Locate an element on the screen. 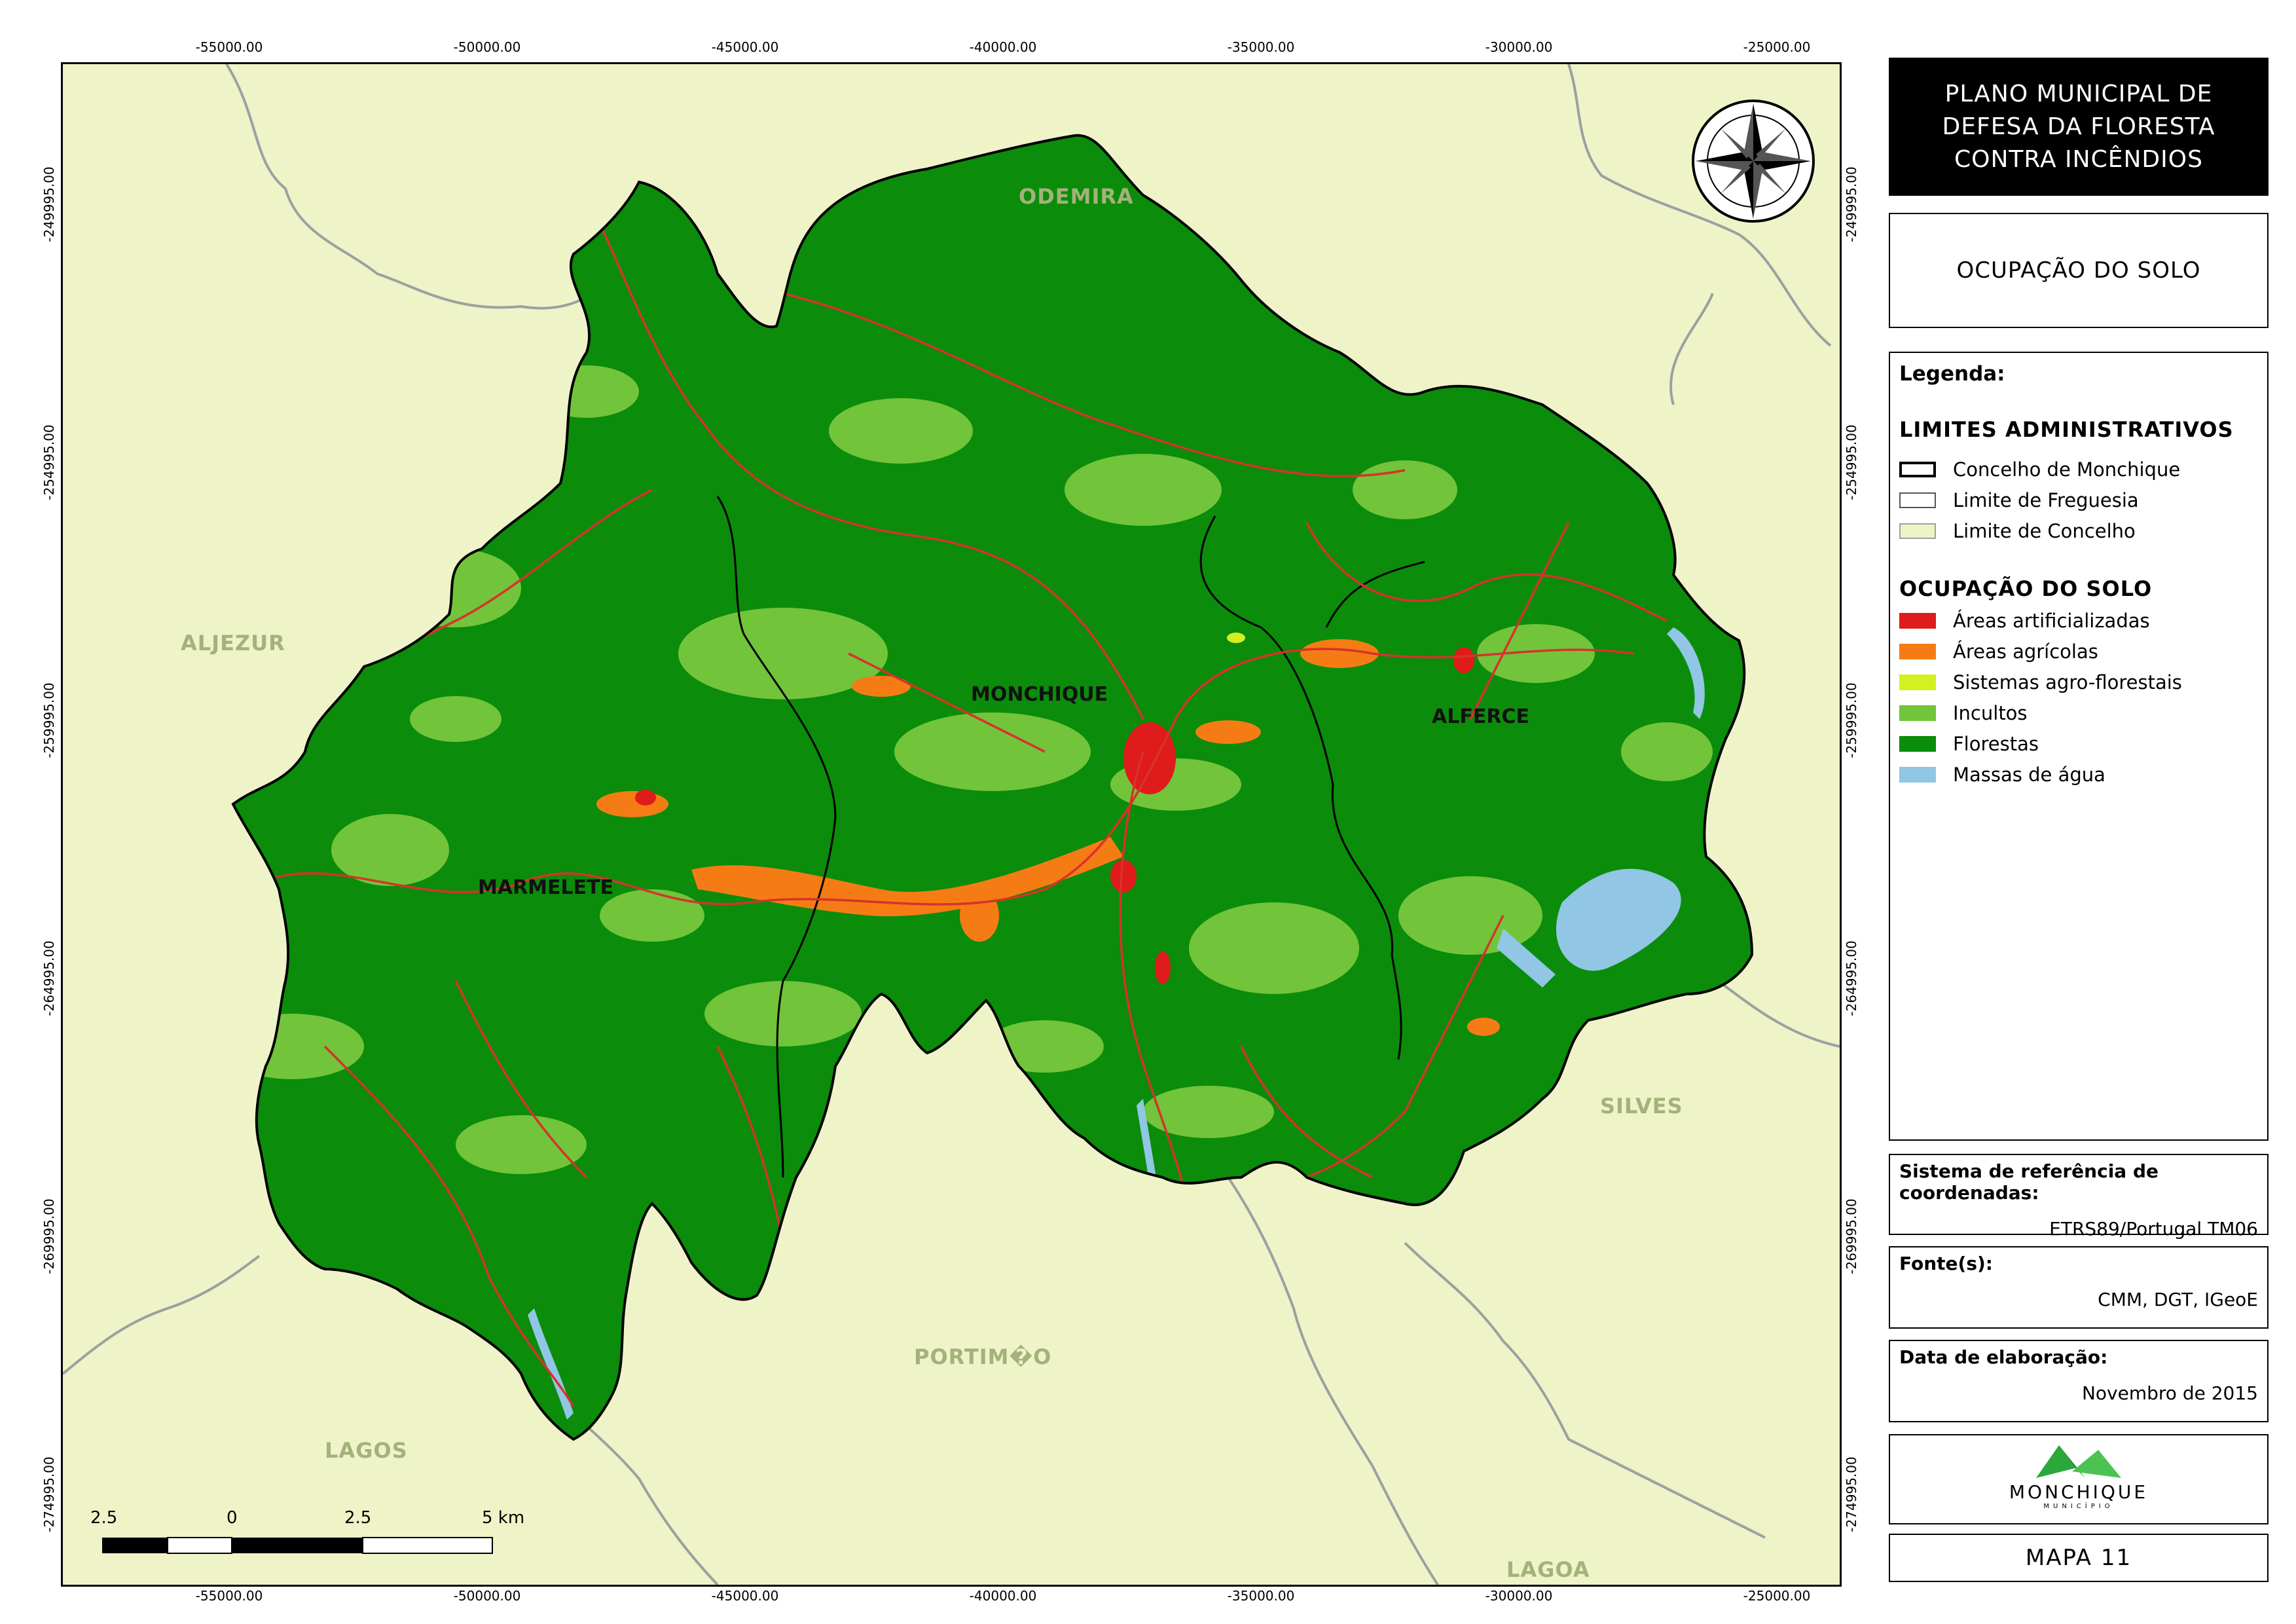 Image resolution: width=2296 pixels, height=1624 pixels. y-tick-left: -264995.00 is located at coordinates (49, 978).